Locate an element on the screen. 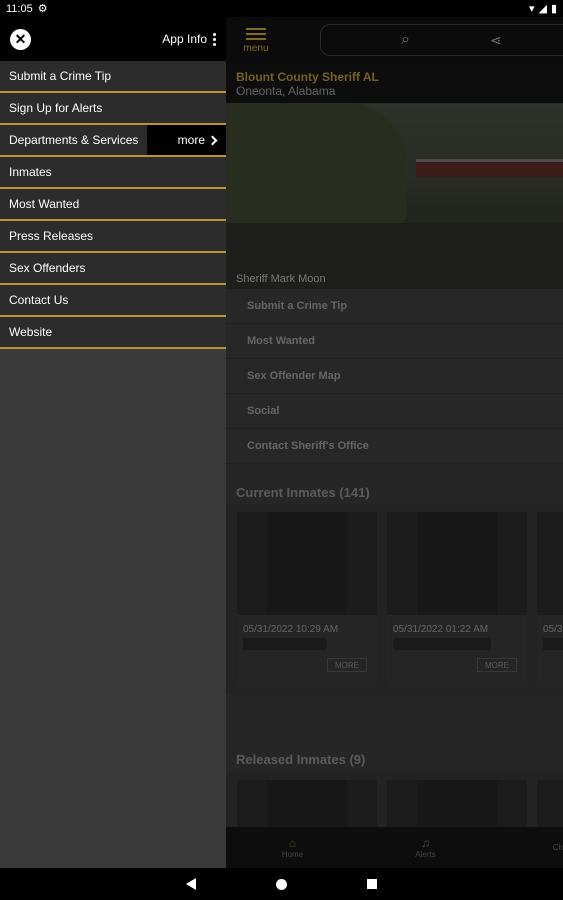 The height and width of the screenshot is (900, 563). back-icon is located at coordinates (191, 884).